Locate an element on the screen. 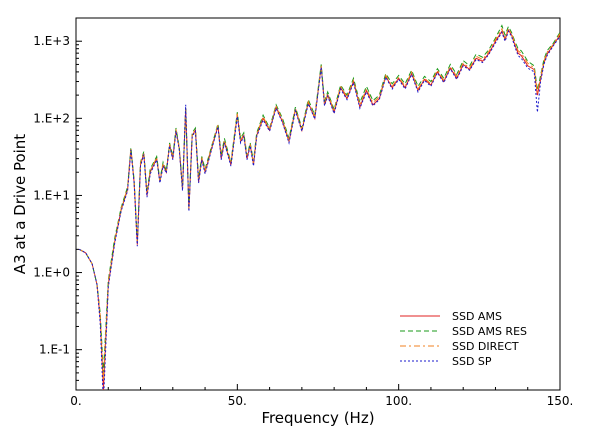 The image size is (590, 441). legend-label: SSD AMS is located at coordinates (477, 316).